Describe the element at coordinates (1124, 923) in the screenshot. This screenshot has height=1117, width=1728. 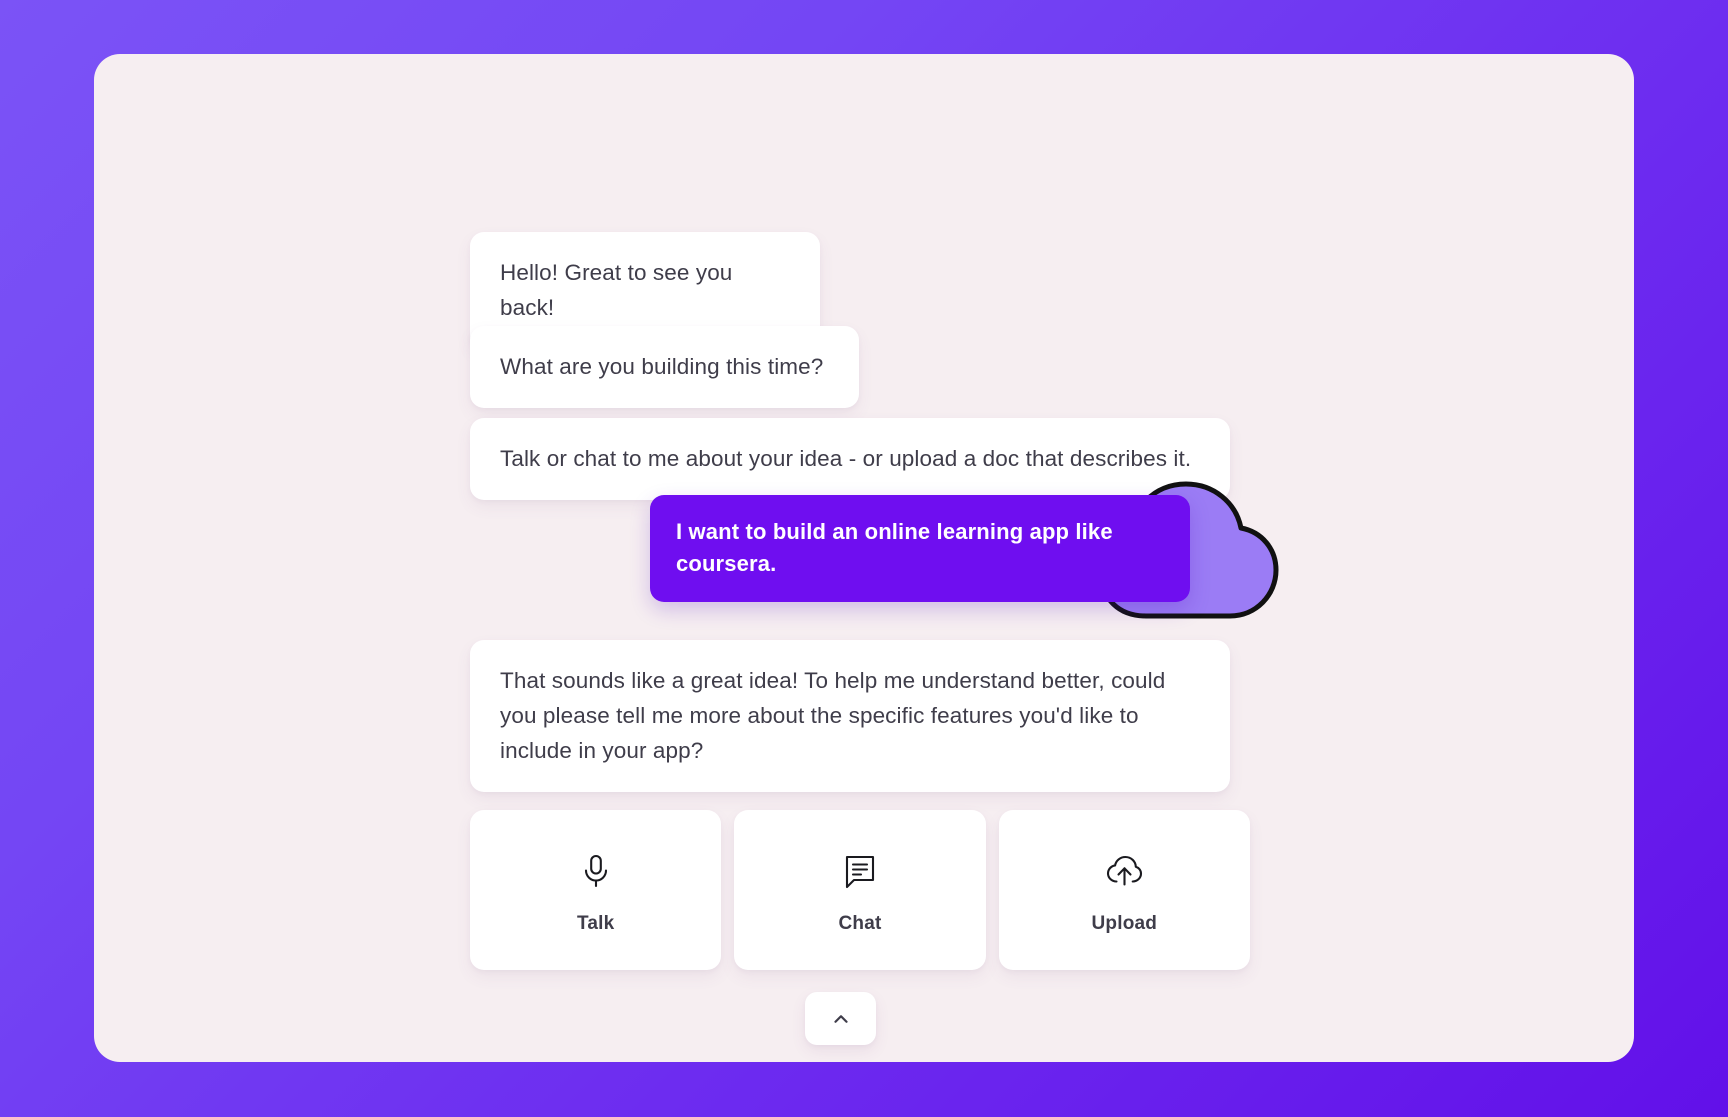
I see `upload-button-label: Upload` at that location.